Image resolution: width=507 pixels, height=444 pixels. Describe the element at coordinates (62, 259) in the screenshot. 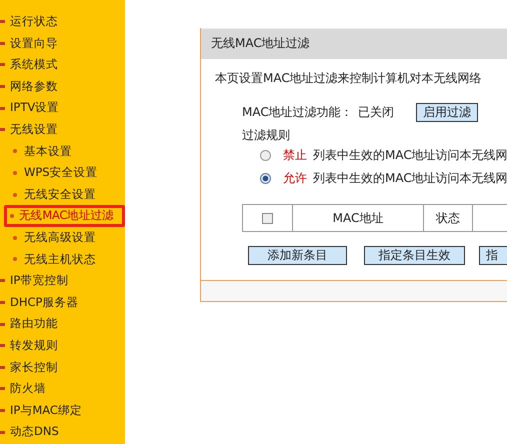

I see `submenu-item: 无线主机状态` at that location.